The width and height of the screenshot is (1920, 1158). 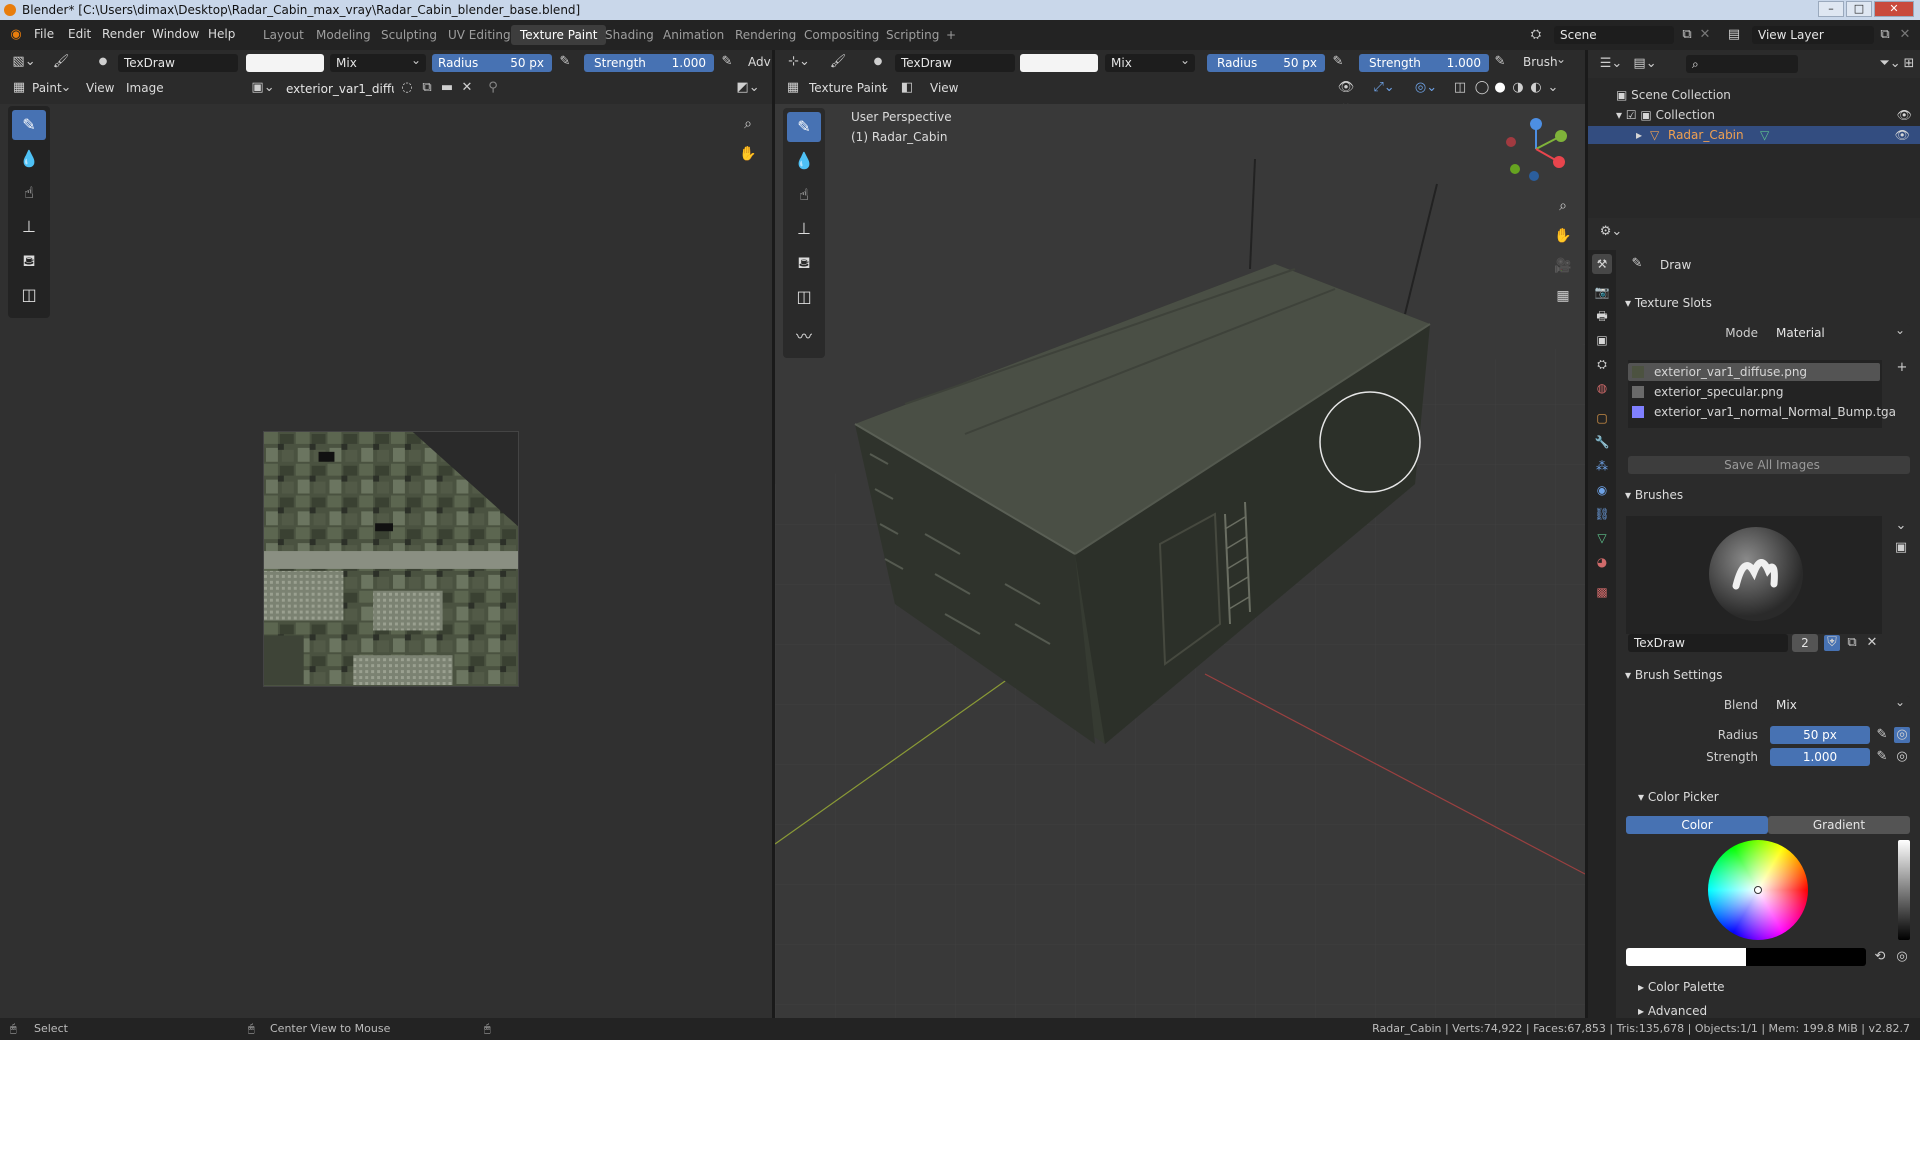 What do you see at coordinates (565, 62) in the screenshot?
I see `radius-pressure-icon: ✎` at bounding box center [565, 62].